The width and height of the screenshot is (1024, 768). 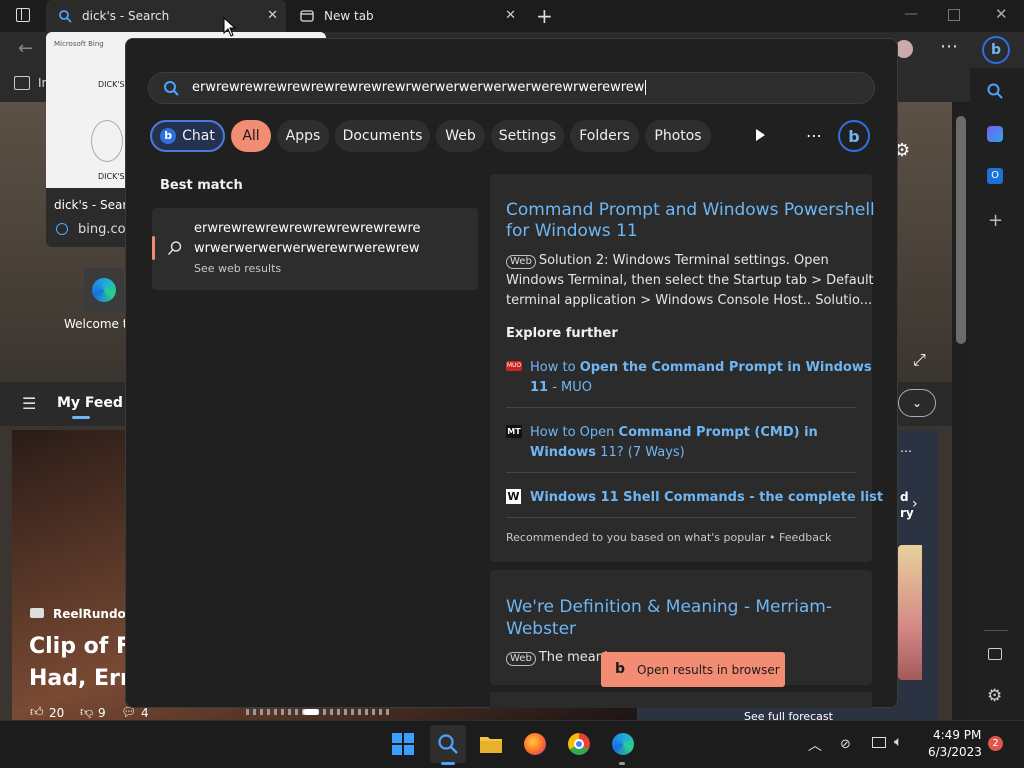 What do you see at coordinates (90, 403) in the screenshot?
I see `my-feed-tab: My Feed` at bounding box center [90, 403].